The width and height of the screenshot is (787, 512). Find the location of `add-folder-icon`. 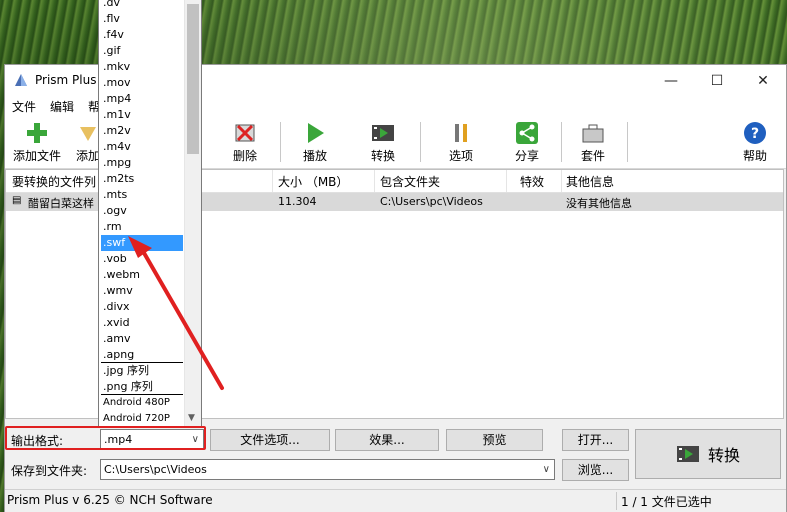

add-folder-icon is located at coordinates (88, 133).